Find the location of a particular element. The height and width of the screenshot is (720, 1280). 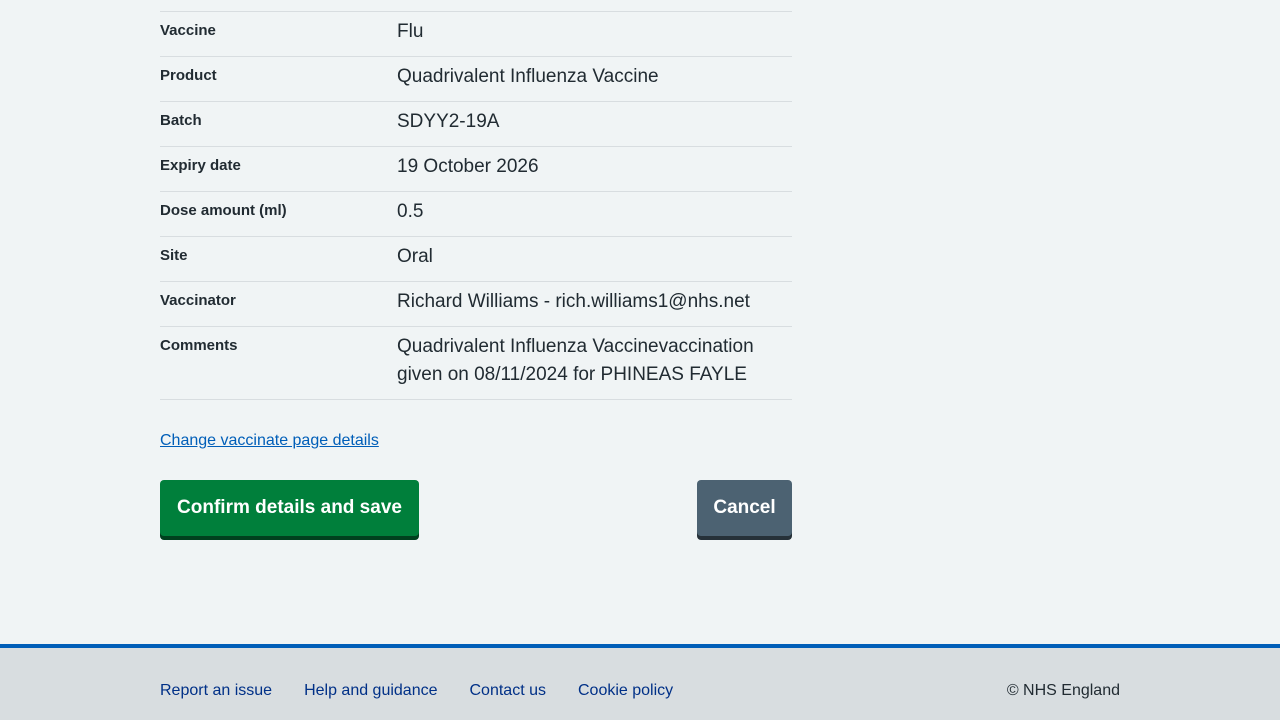

summary-key: Vaccinator is located at coordinates (198, 300).